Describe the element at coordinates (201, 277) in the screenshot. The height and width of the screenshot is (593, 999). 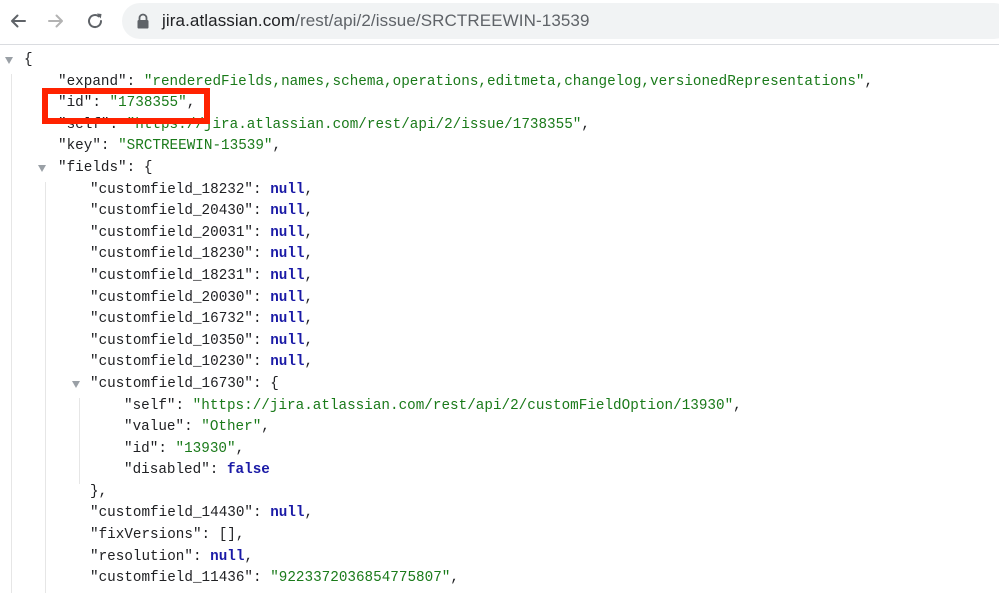
I see `json-line-content: "customfield_18231": null,` at that location.